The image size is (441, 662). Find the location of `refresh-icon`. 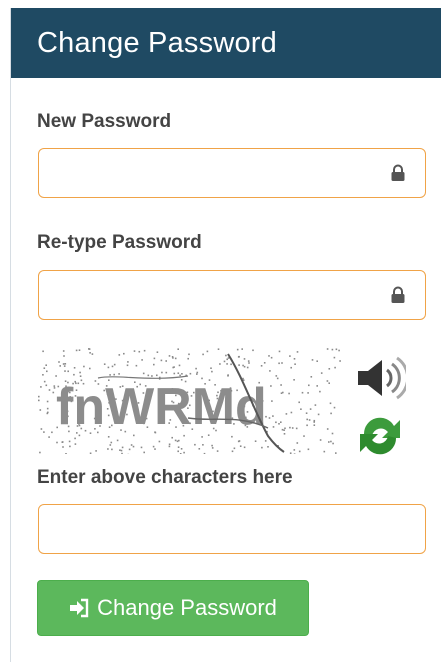

refresh-icon is located at coordinates (380, 436).